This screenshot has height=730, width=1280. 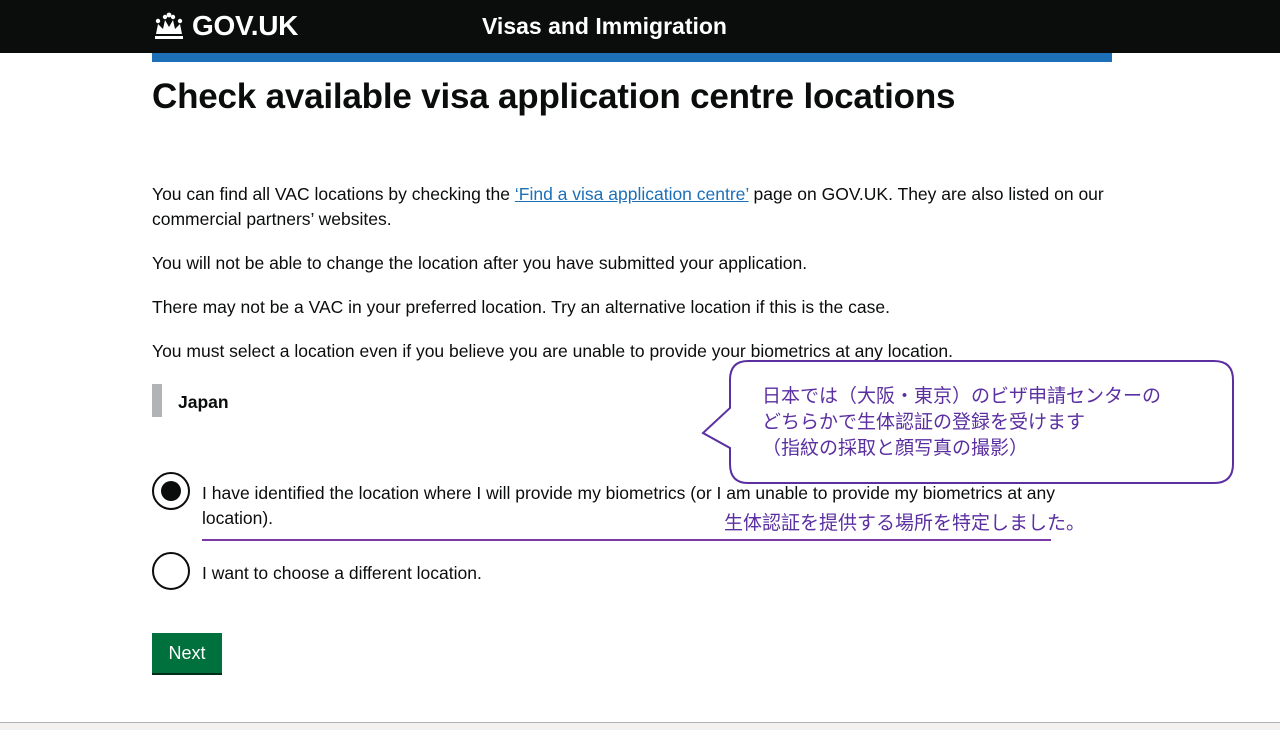 I want to click on radio-selected-dot, so click(x=171, y=491).